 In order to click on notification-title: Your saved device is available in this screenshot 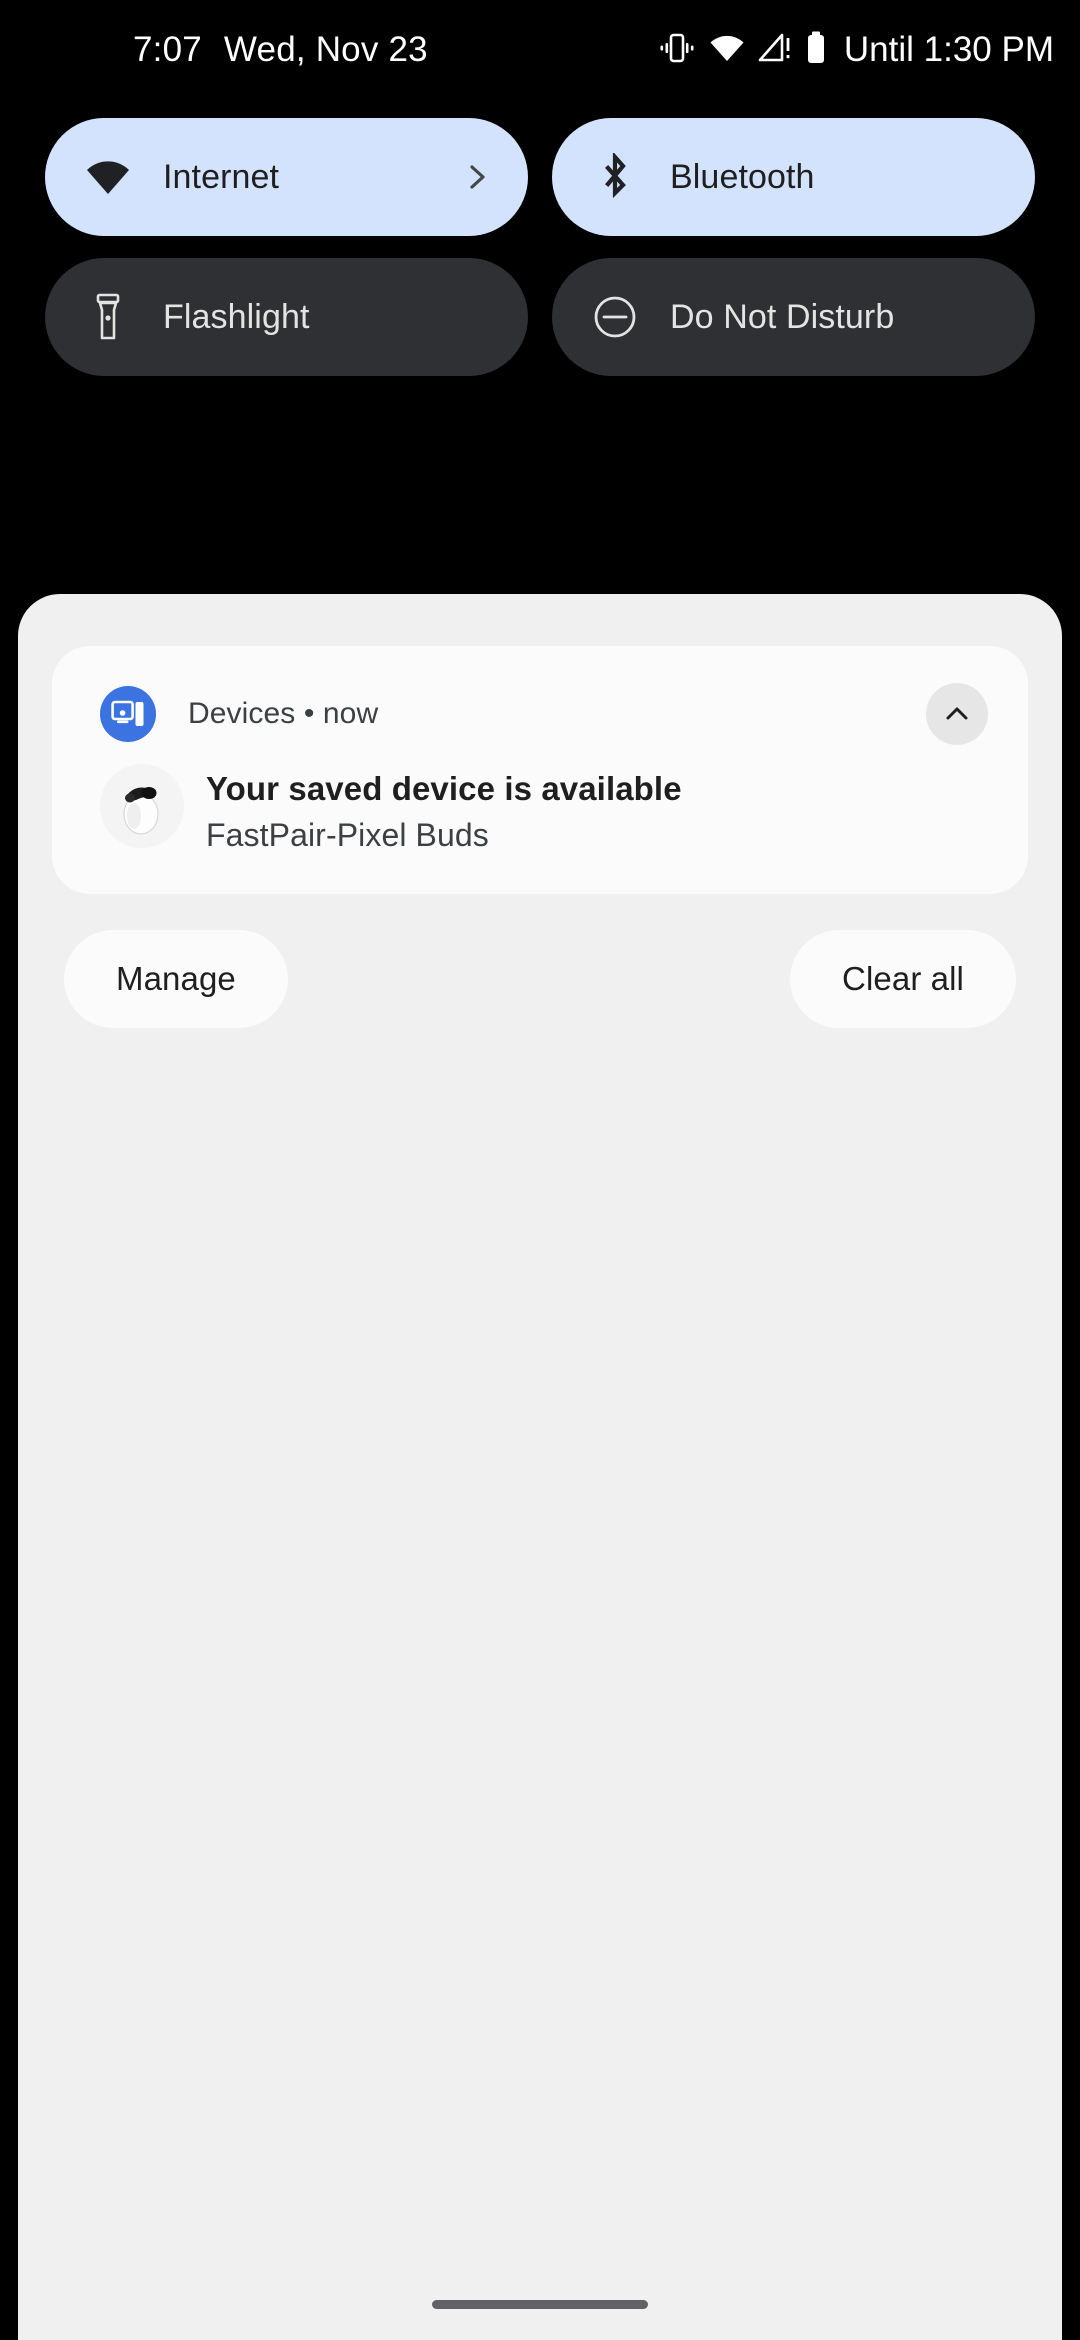, I will do `click(444, 788)`.